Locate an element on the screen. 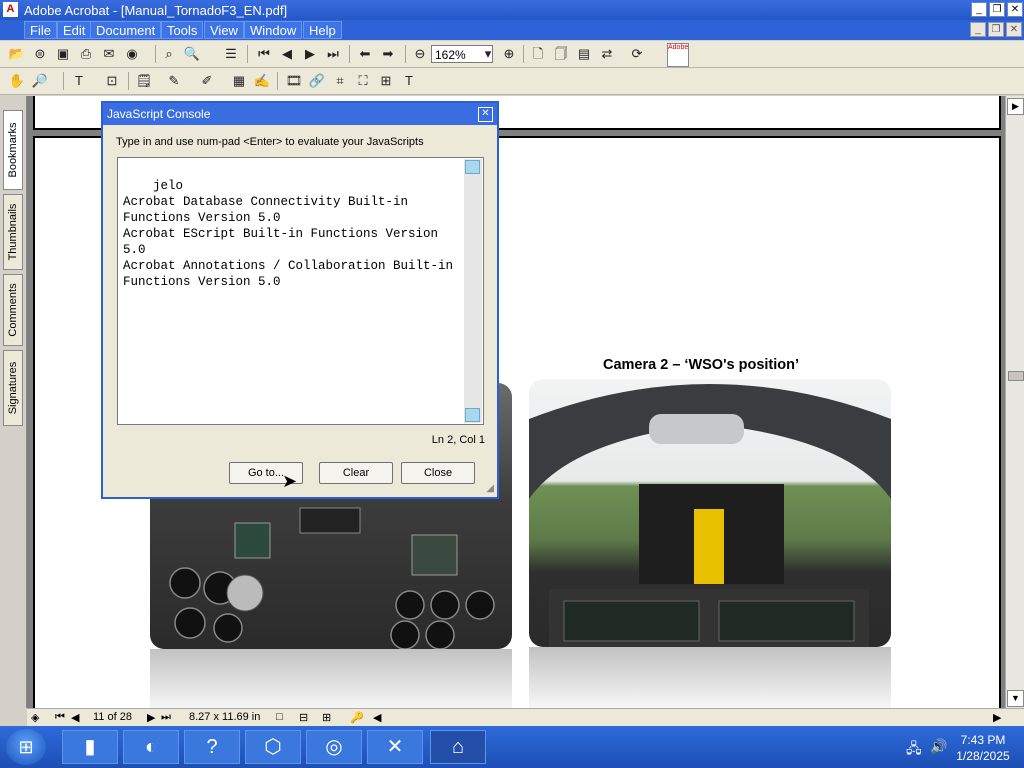  scroll-thumb is located at coordinates (1016, 376).